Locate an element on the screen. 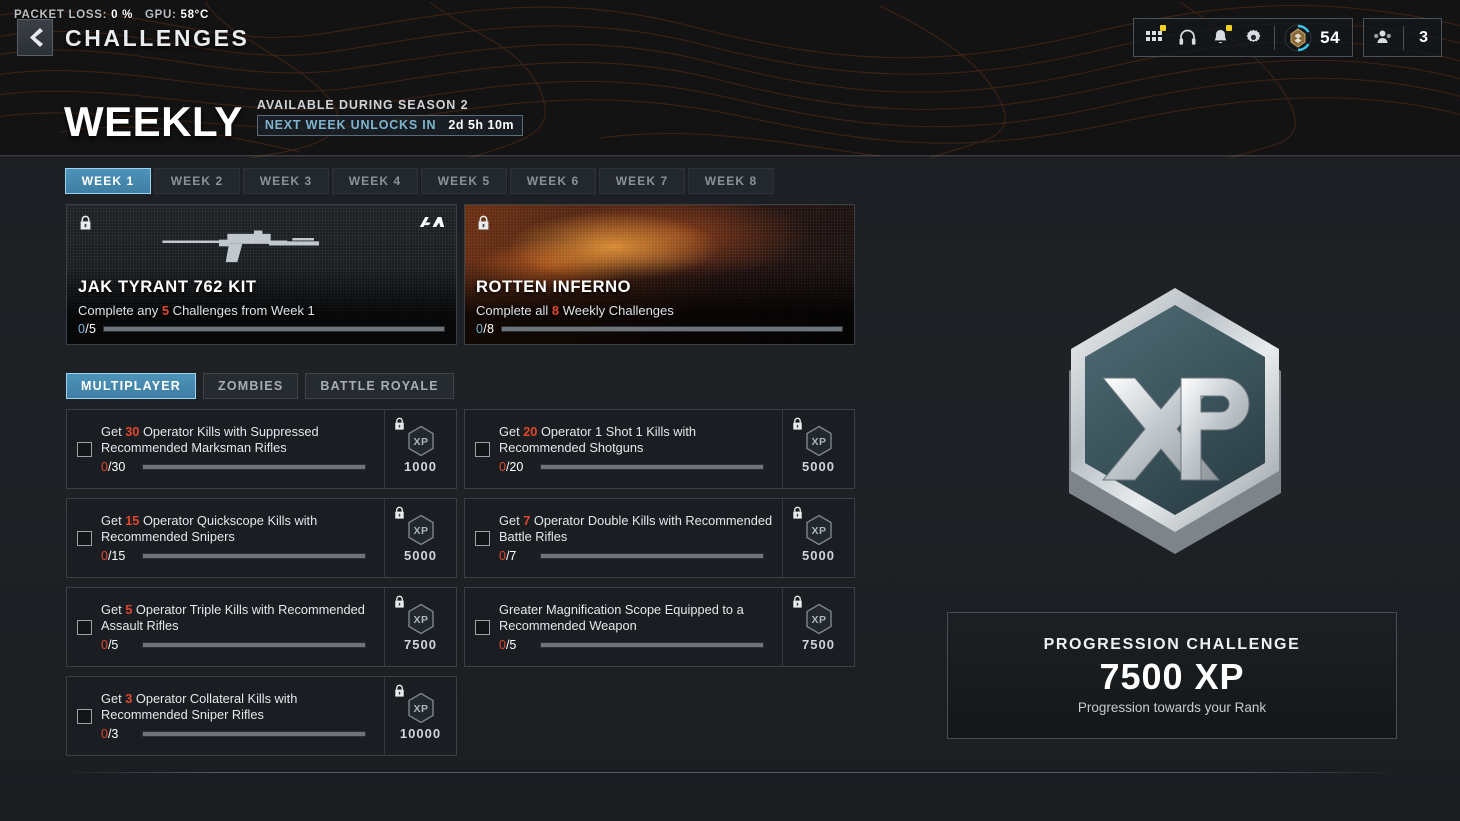 Image resolution: width=1460 pixels, height=821 pixels. settings-button is located at coordinates (1253, 37).